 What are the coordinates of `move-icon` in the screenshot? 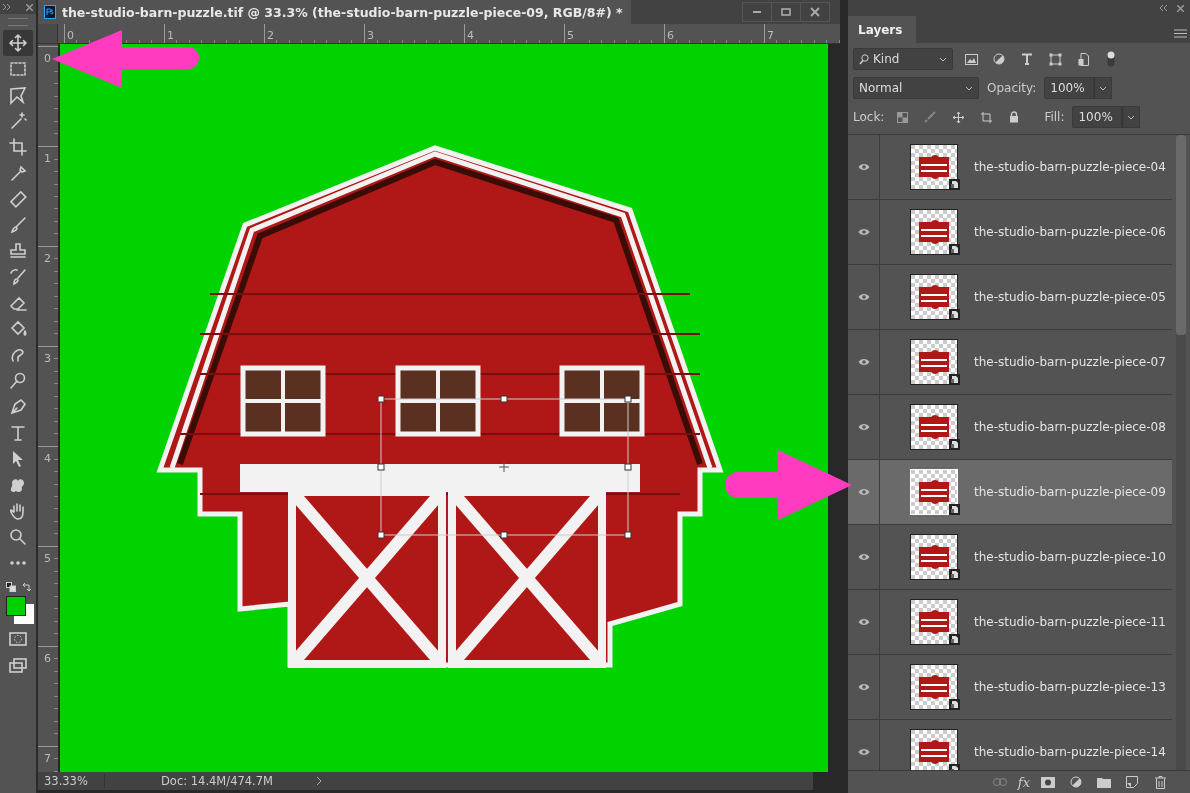 It's located at (18, 43).